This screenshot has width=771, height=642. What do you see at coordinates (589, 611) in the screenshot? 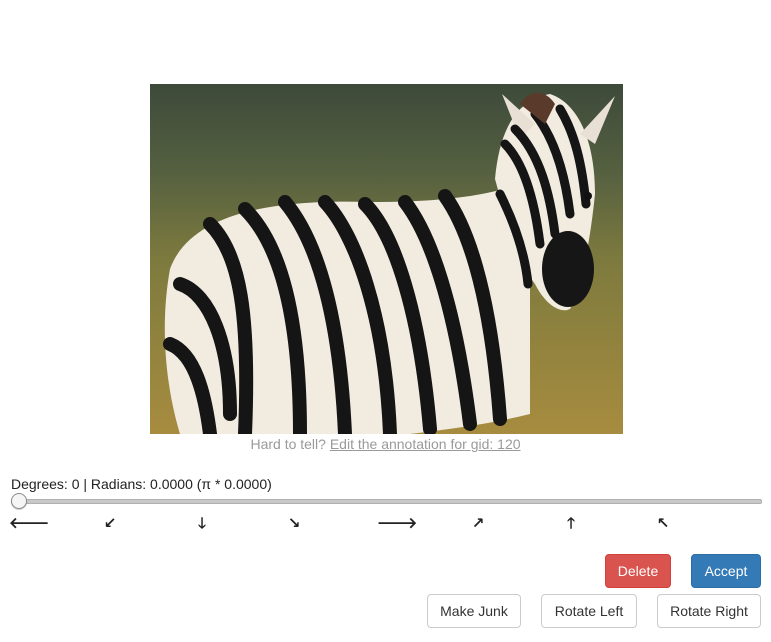
I see `rotate-left-button: Rotate Left` at bounding box center [589, 611].